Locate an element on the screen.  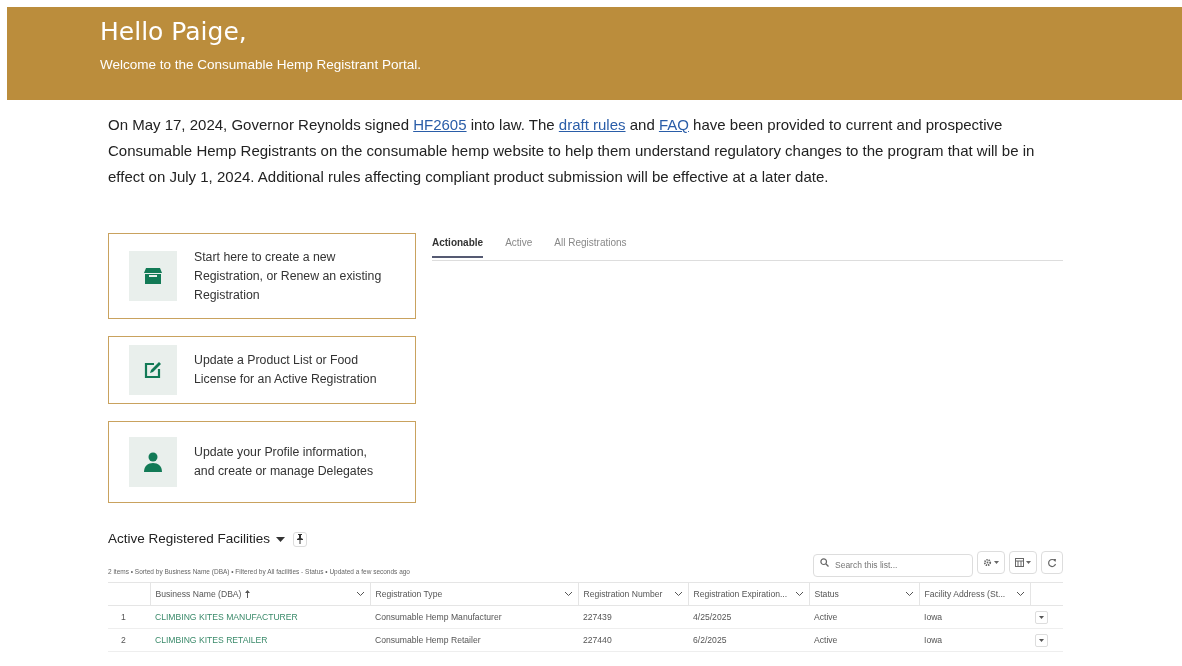
inline-link: draft rules is located at coordinates (592, 124).